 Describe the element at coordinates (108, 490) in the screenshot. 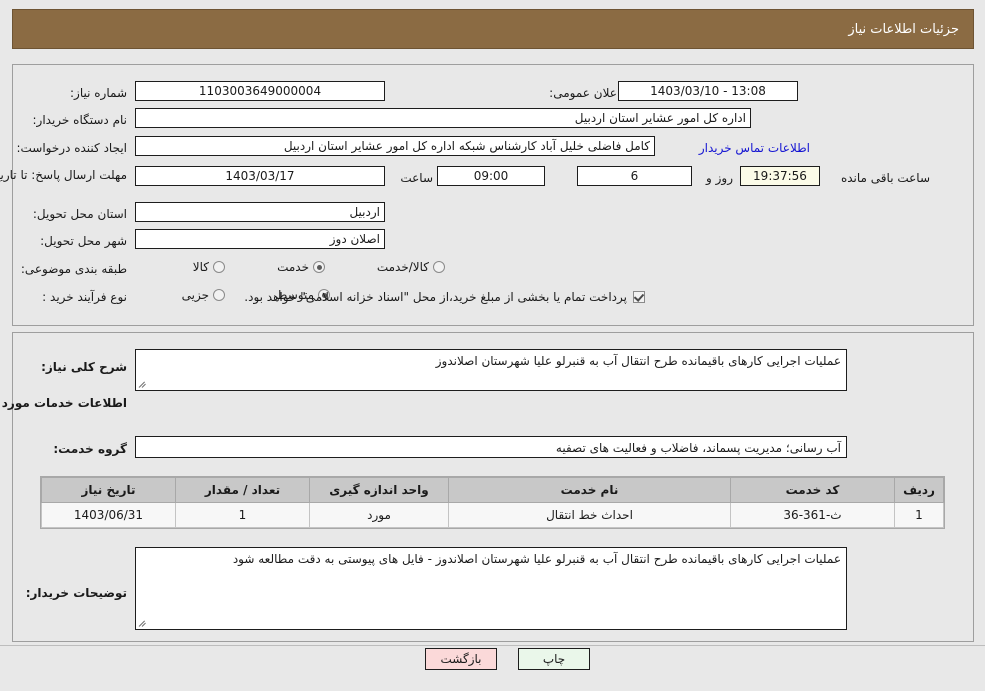

I see `col-need-date: تاریخ نیاز` at that location.